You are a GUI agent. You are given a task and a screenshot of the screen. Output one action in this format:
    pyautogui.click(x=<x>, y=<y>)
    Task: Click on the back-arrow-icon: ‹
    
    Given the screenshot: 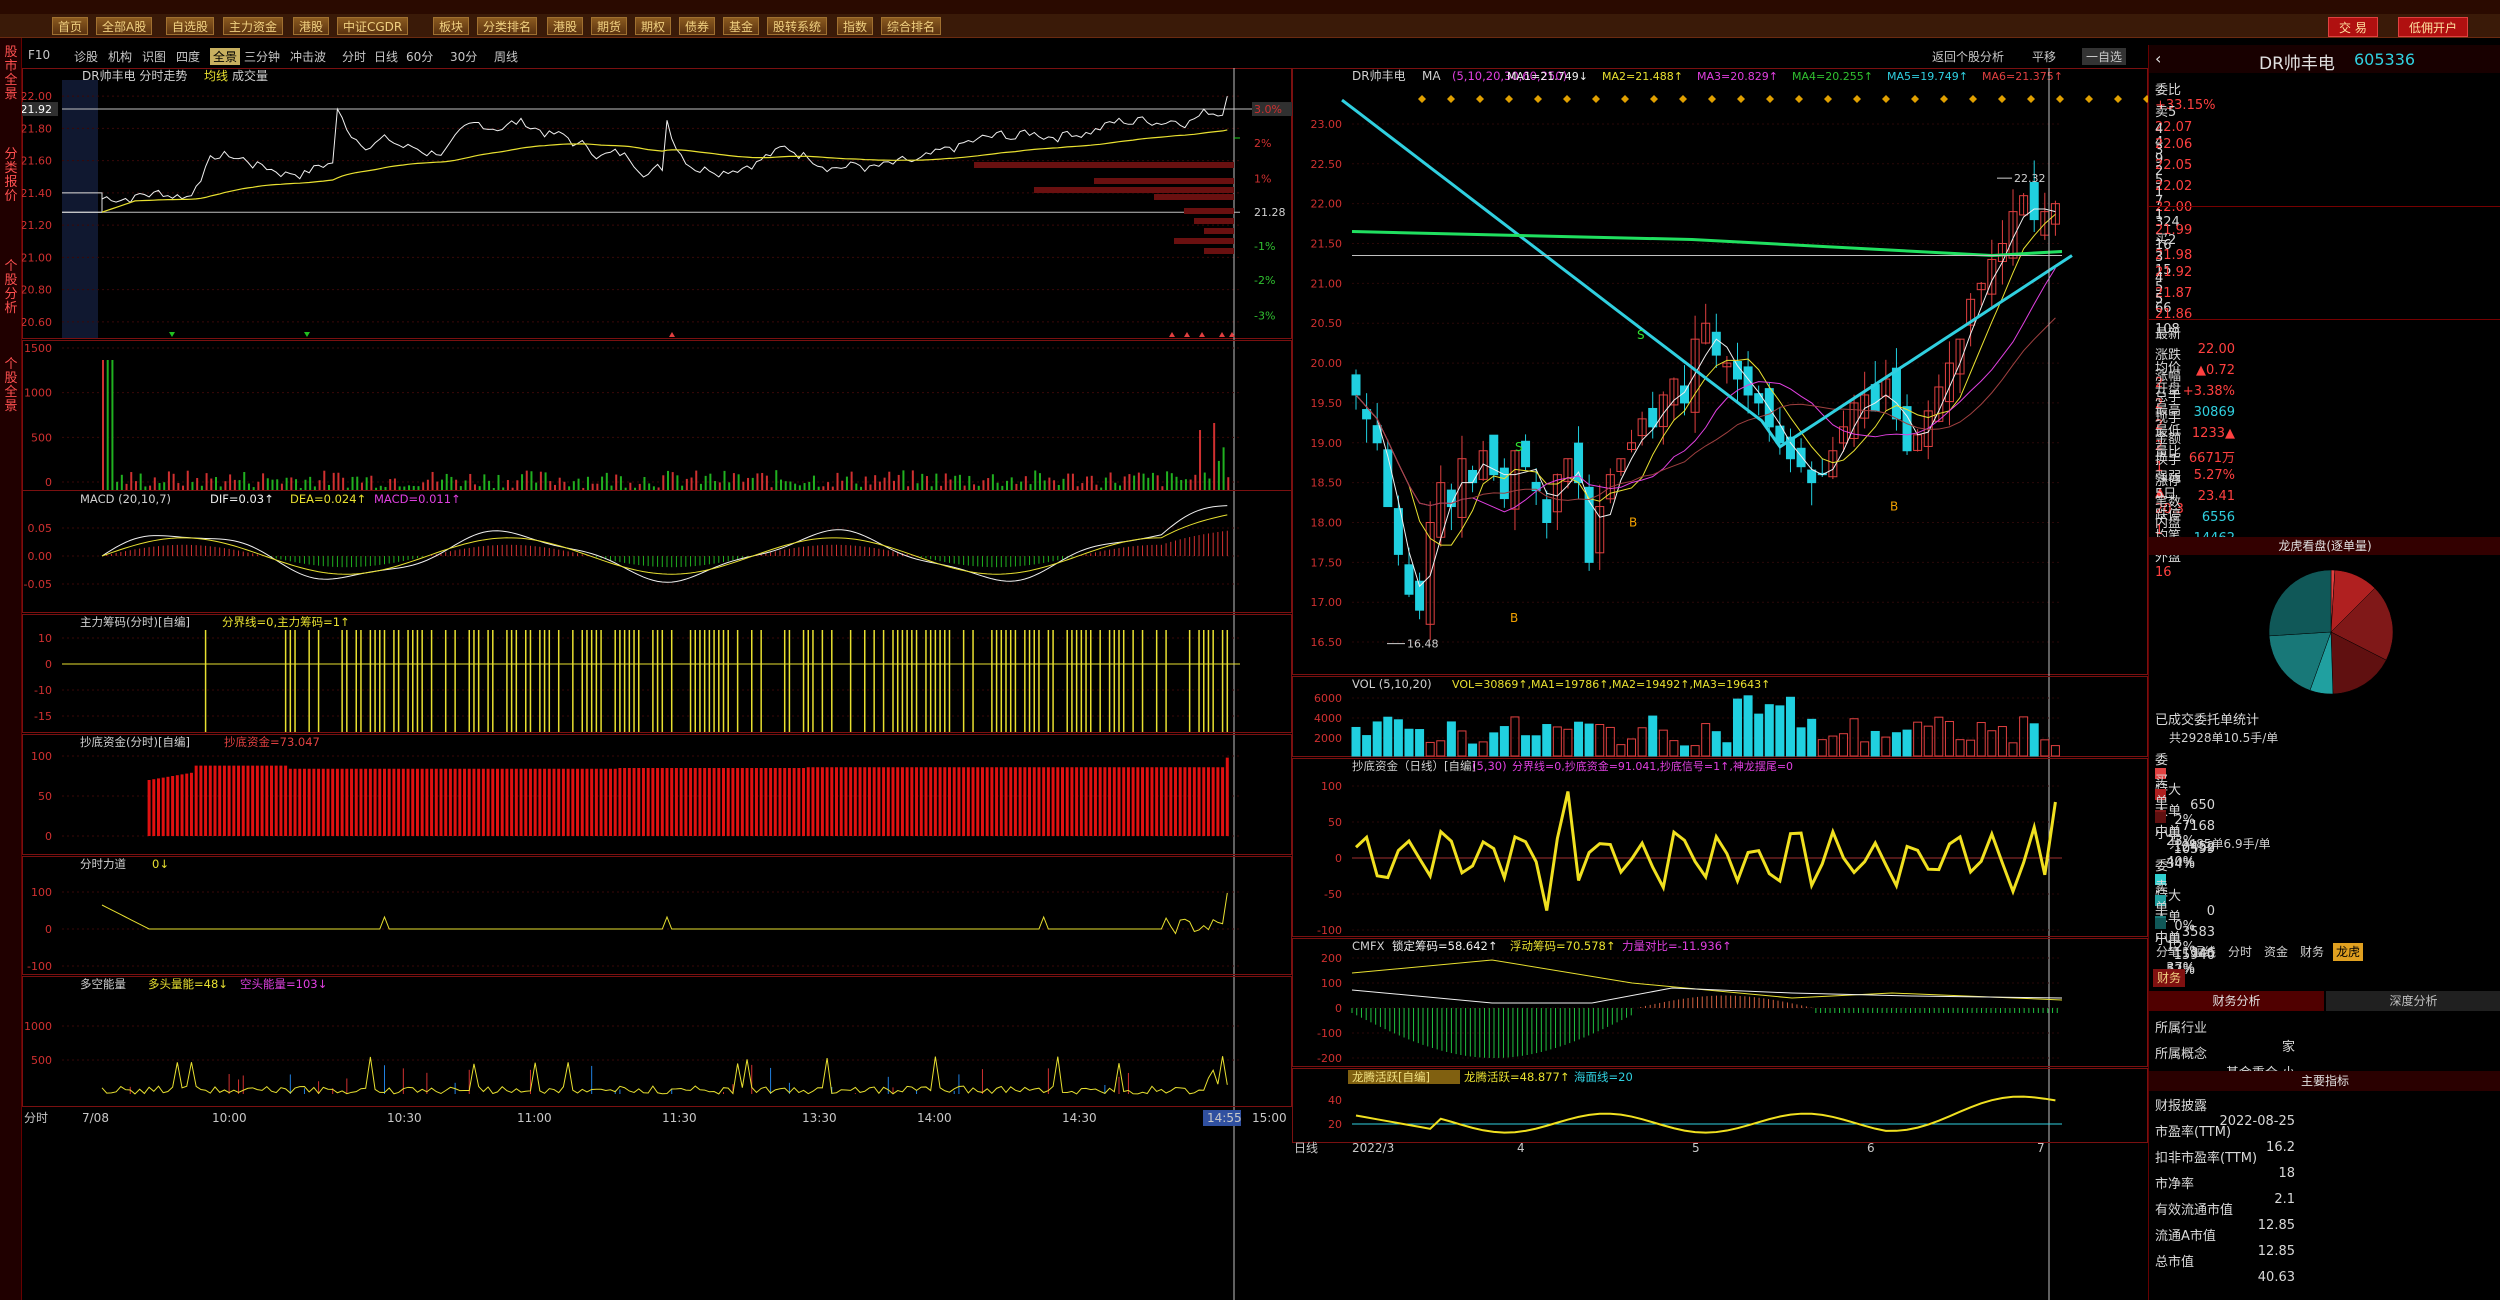 What is the action you would take?
    pyautogui.click(x=2158, y=58)
    